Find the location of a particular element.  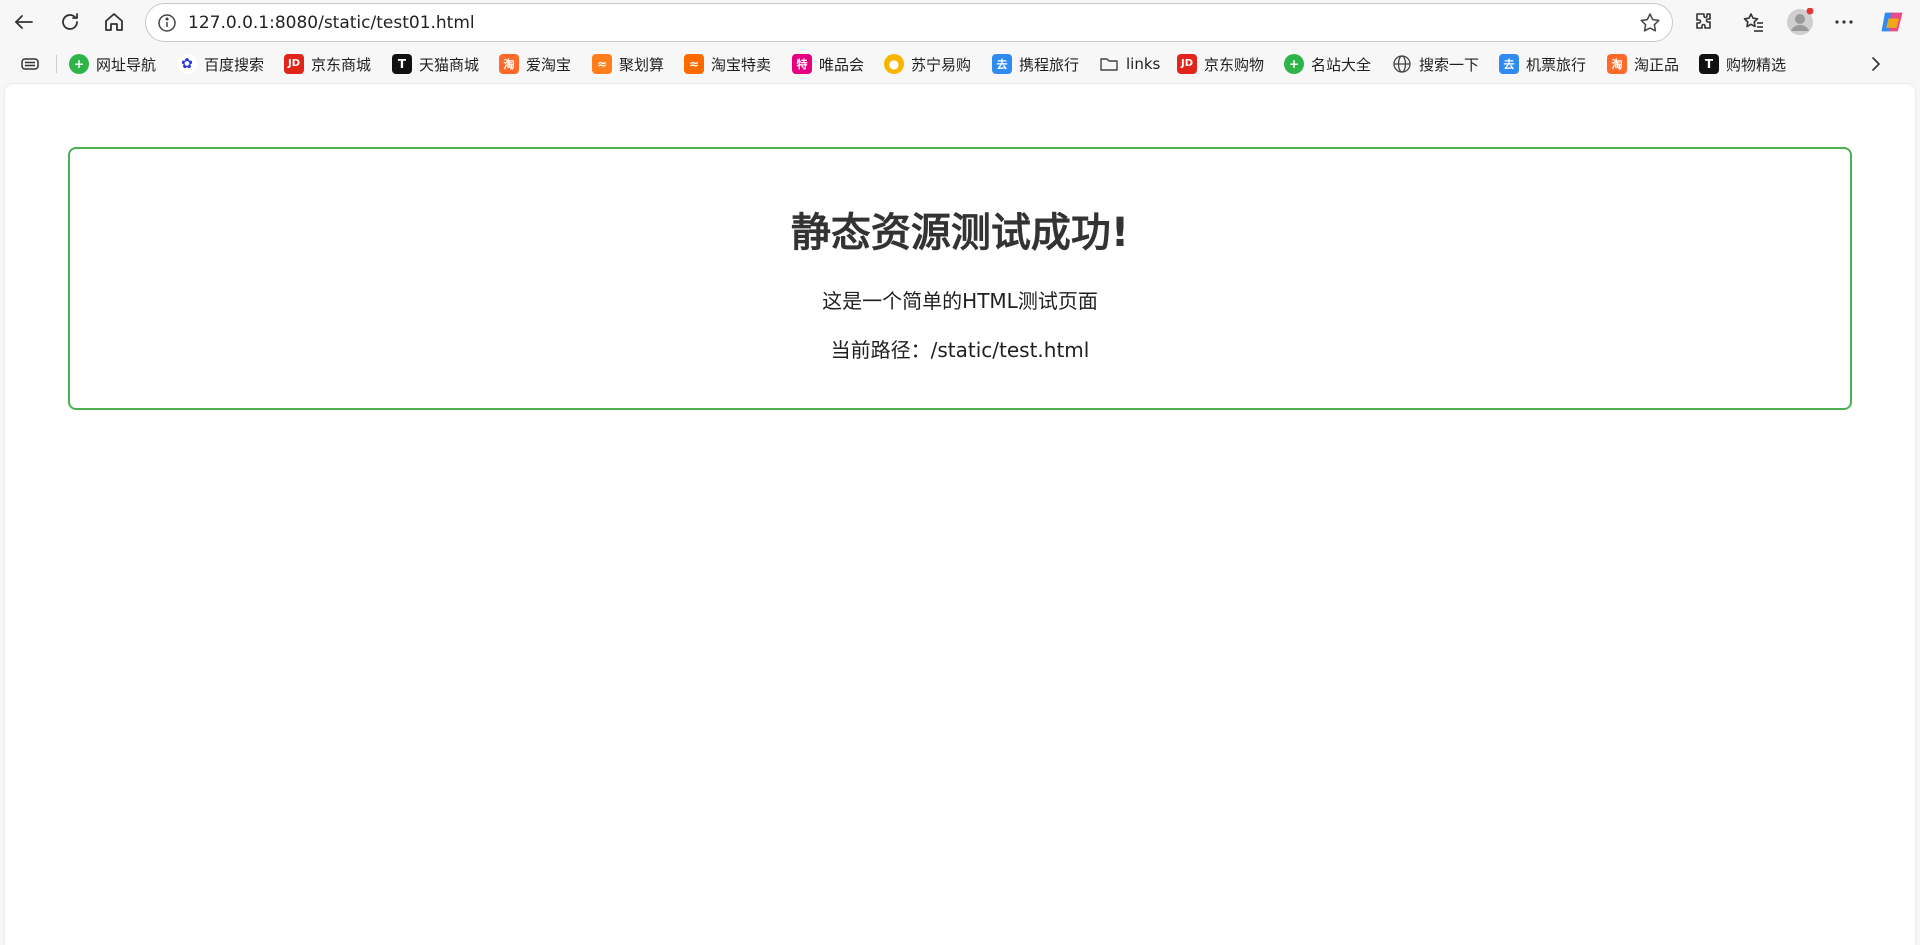

chevron-right-icon is located at coordinates (1876, 64).